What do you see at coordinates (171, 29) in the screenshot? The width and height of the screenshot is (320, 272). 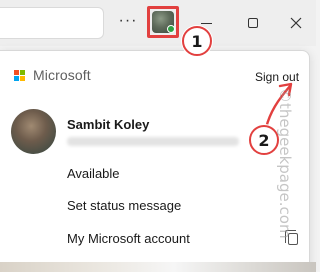 I see `presence-available-icon` at bounding box center [171, 29].